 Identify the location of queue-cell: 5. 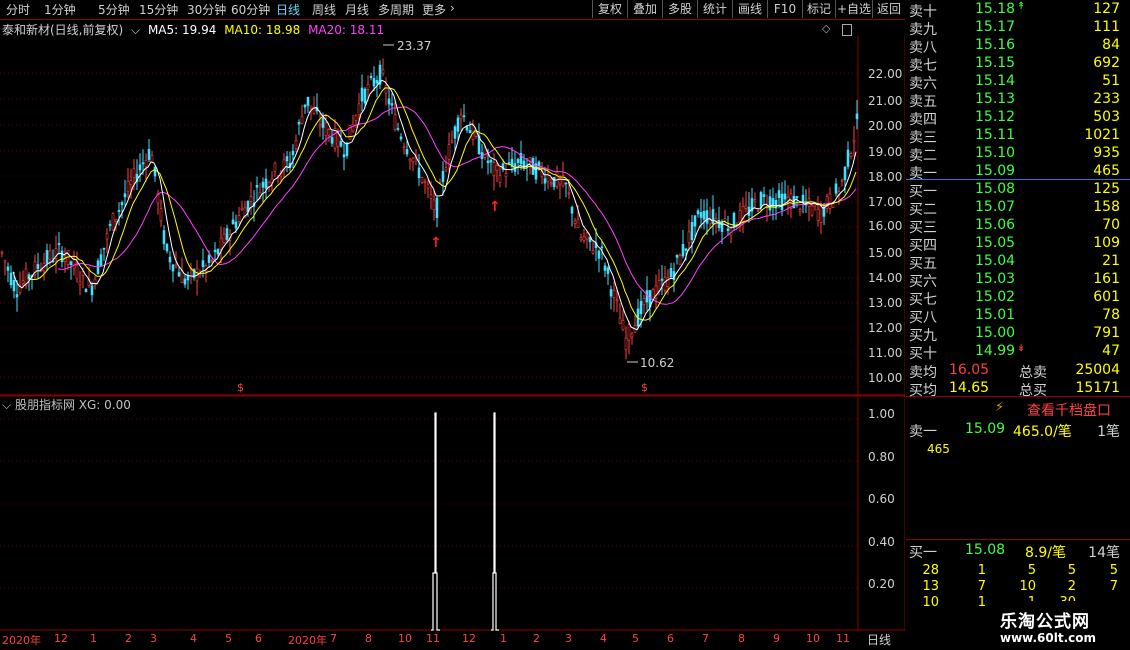
(1071, 570).